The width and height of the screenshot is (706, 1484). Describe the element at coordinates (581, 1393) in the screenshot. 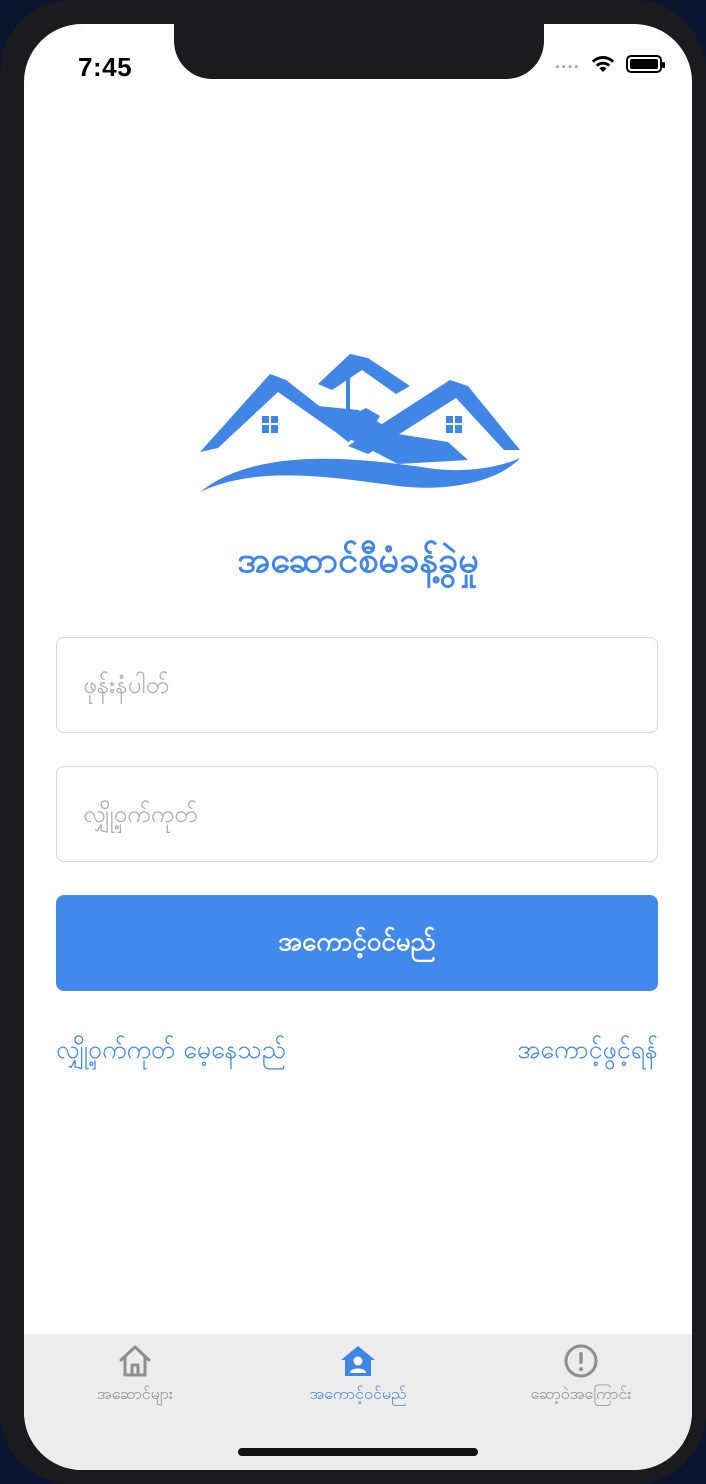

I see `tab-about-label: ဆော့ဝဲအကြောင်း` at that location.